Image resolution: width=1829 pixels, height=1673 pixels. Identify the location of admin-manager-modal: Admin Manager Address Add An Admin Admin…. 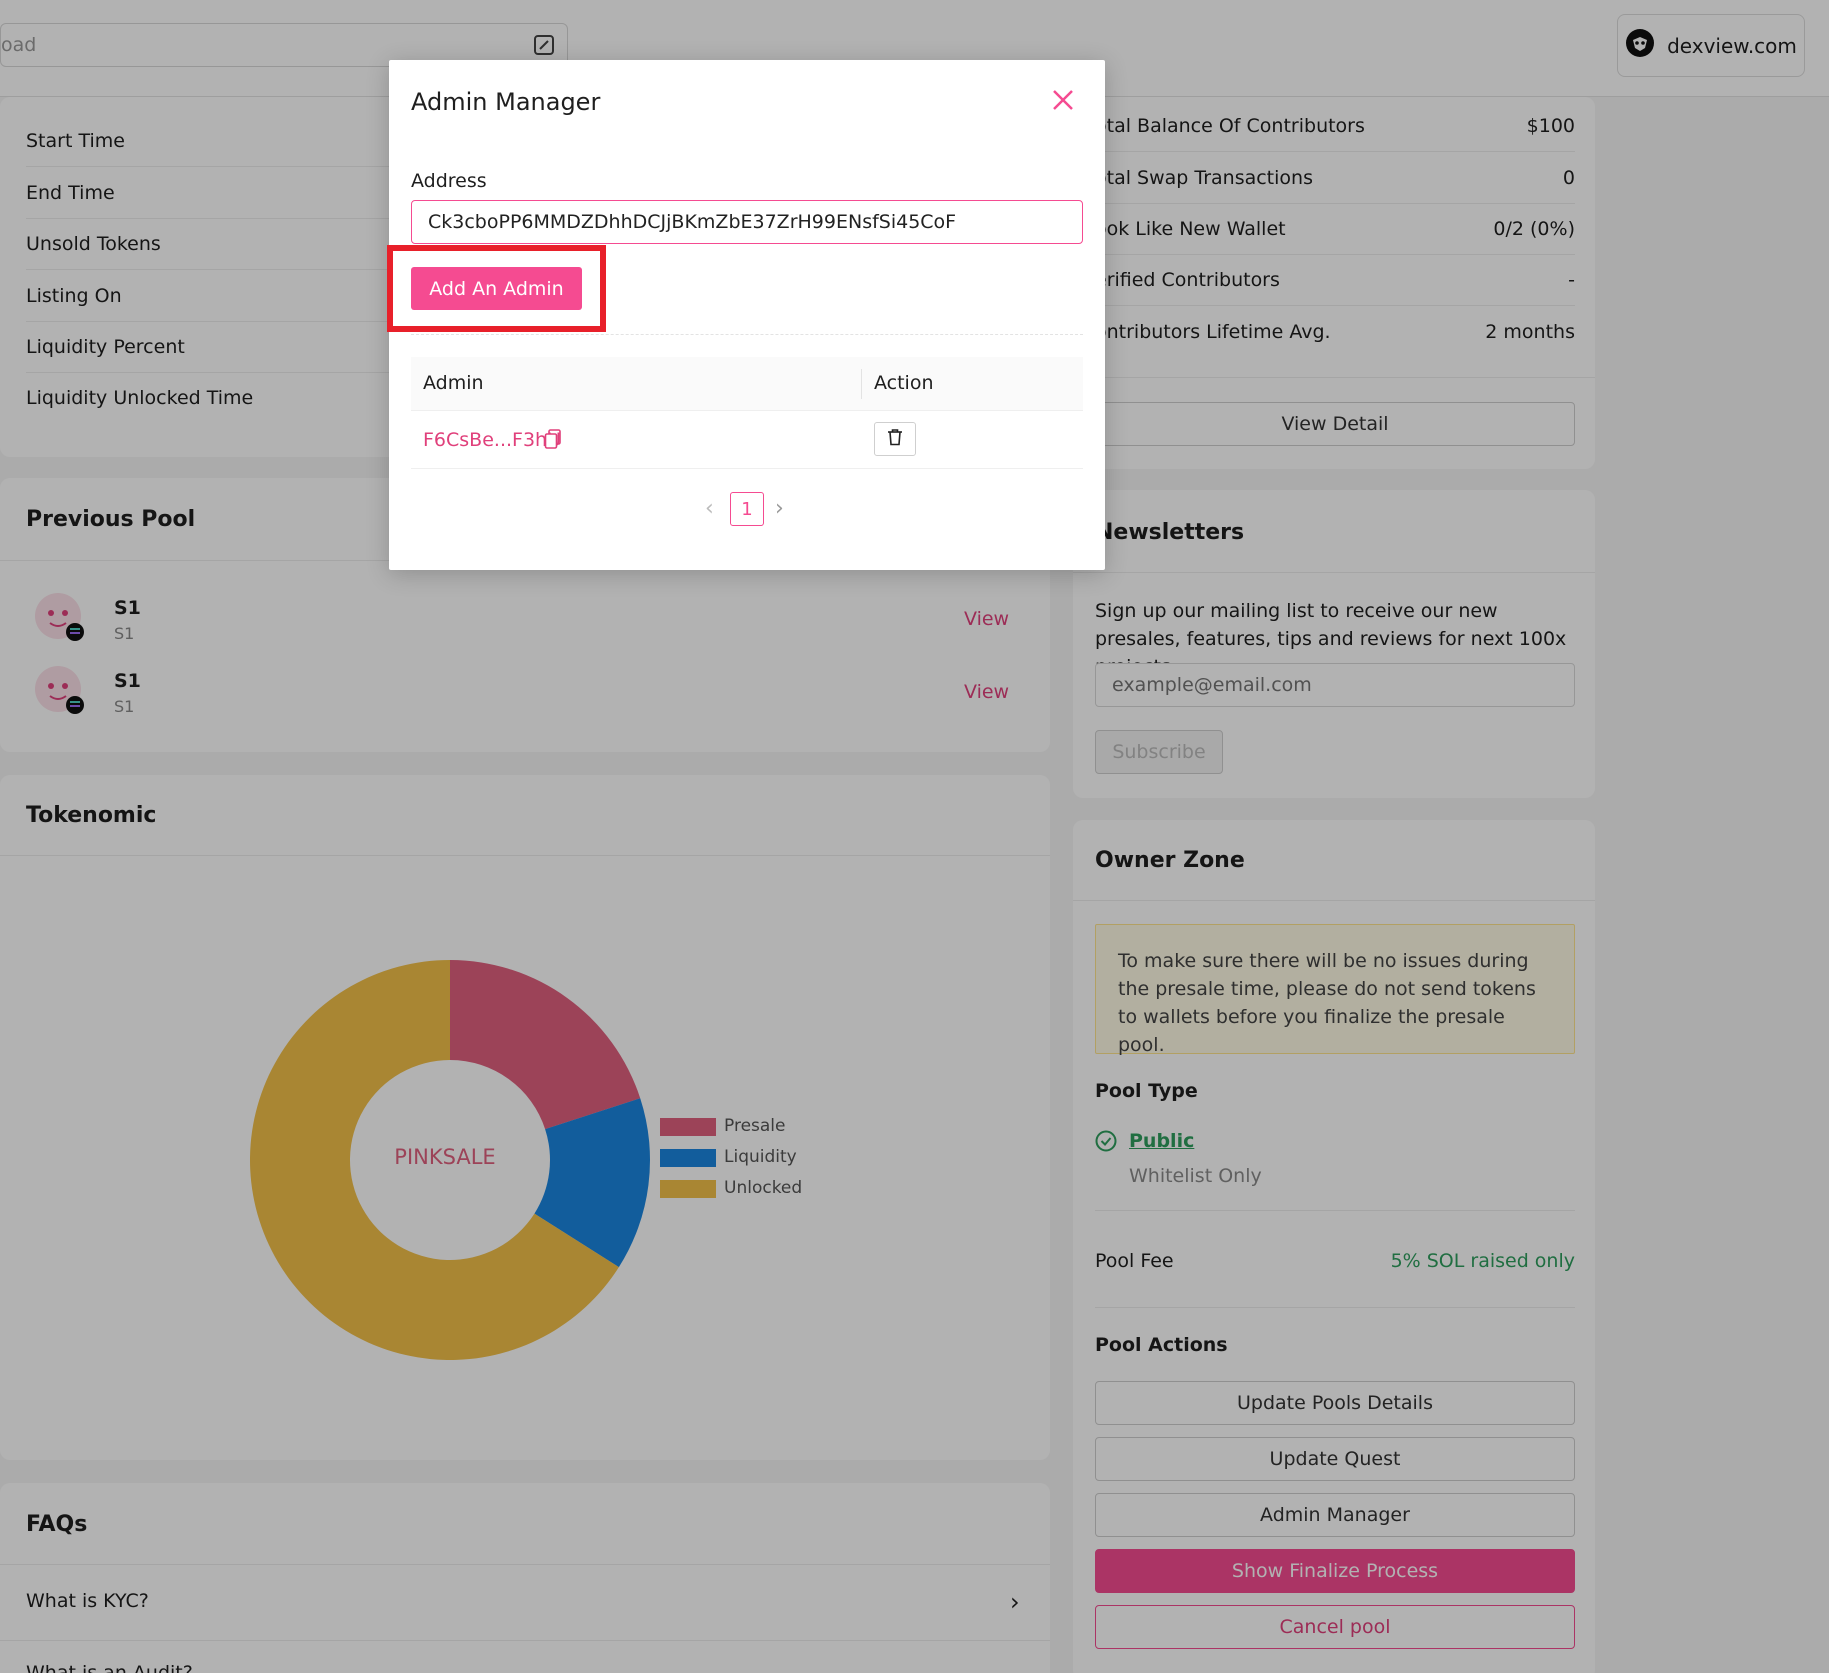
(746, 315).